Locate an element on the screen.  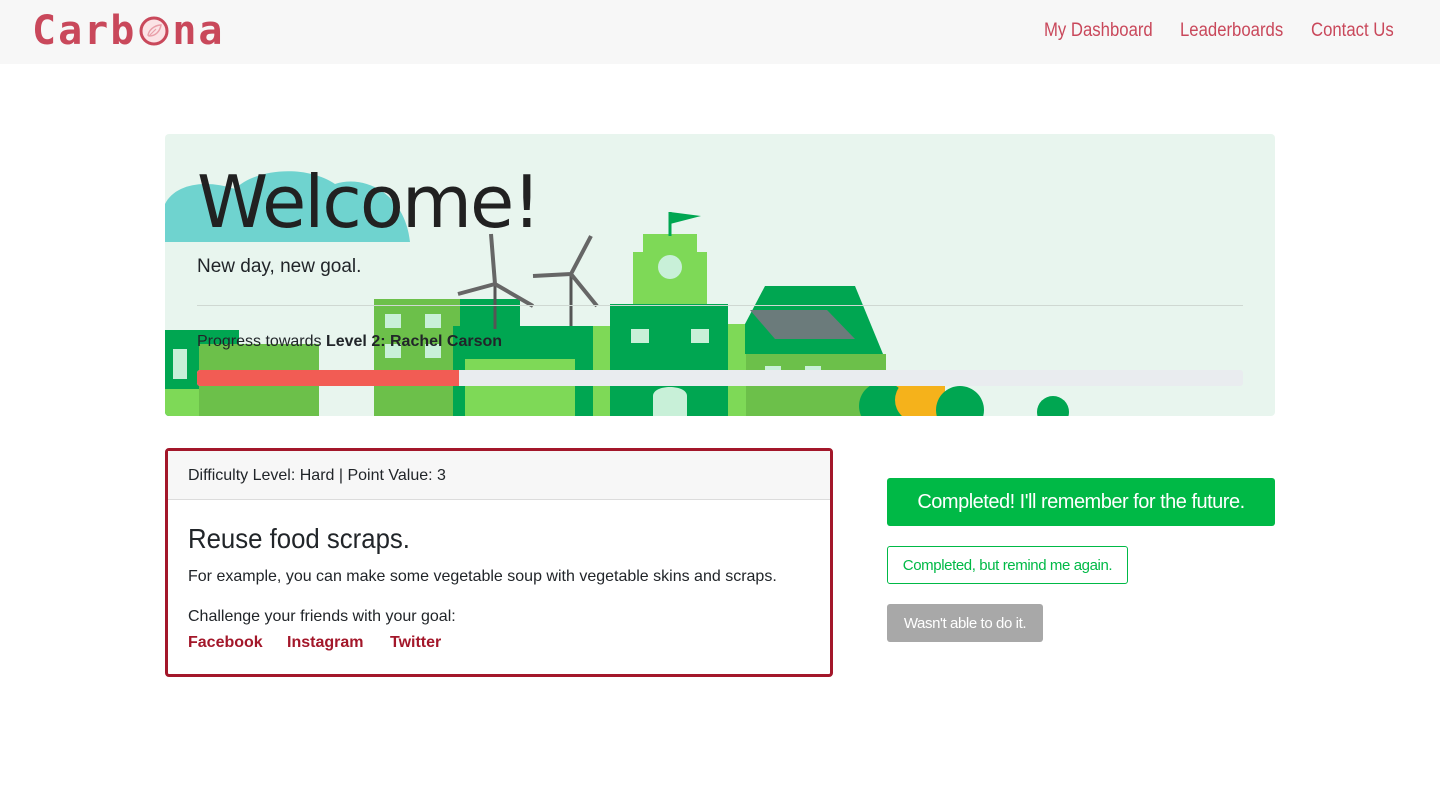
progress-level-name: Level 2: Rachel Carson is located at coordinates (414, 341).